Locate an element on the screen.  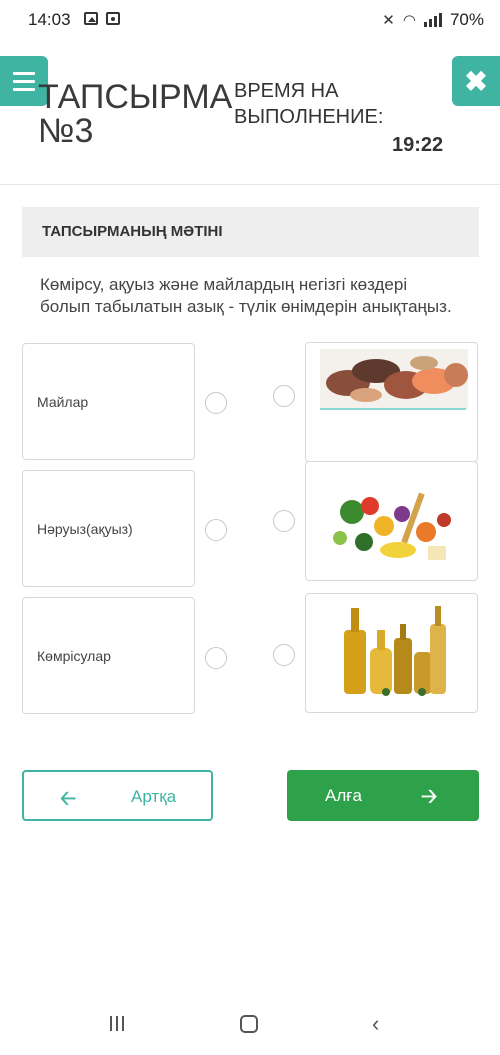
left-option-3: Көмрісулар is located at coordinates (108, 655).